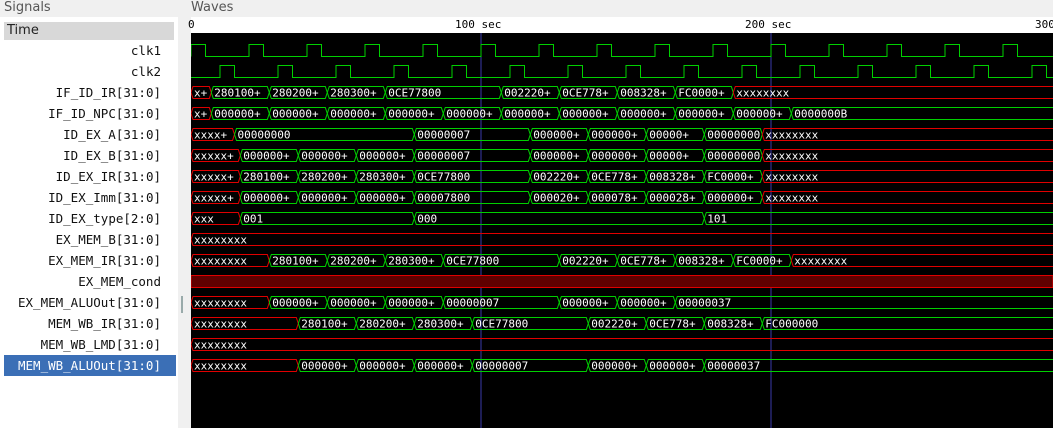 The width and height of the screenshot is (1053, 428). I want to click on signal-name: ID_EX_B[31:0], so click(90, 155).